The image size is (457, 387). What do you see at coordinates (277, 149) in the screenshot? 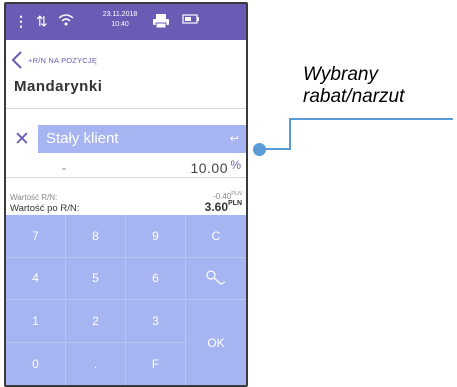
I see `callout-line-horizontal` at bounding box center [277, 149].